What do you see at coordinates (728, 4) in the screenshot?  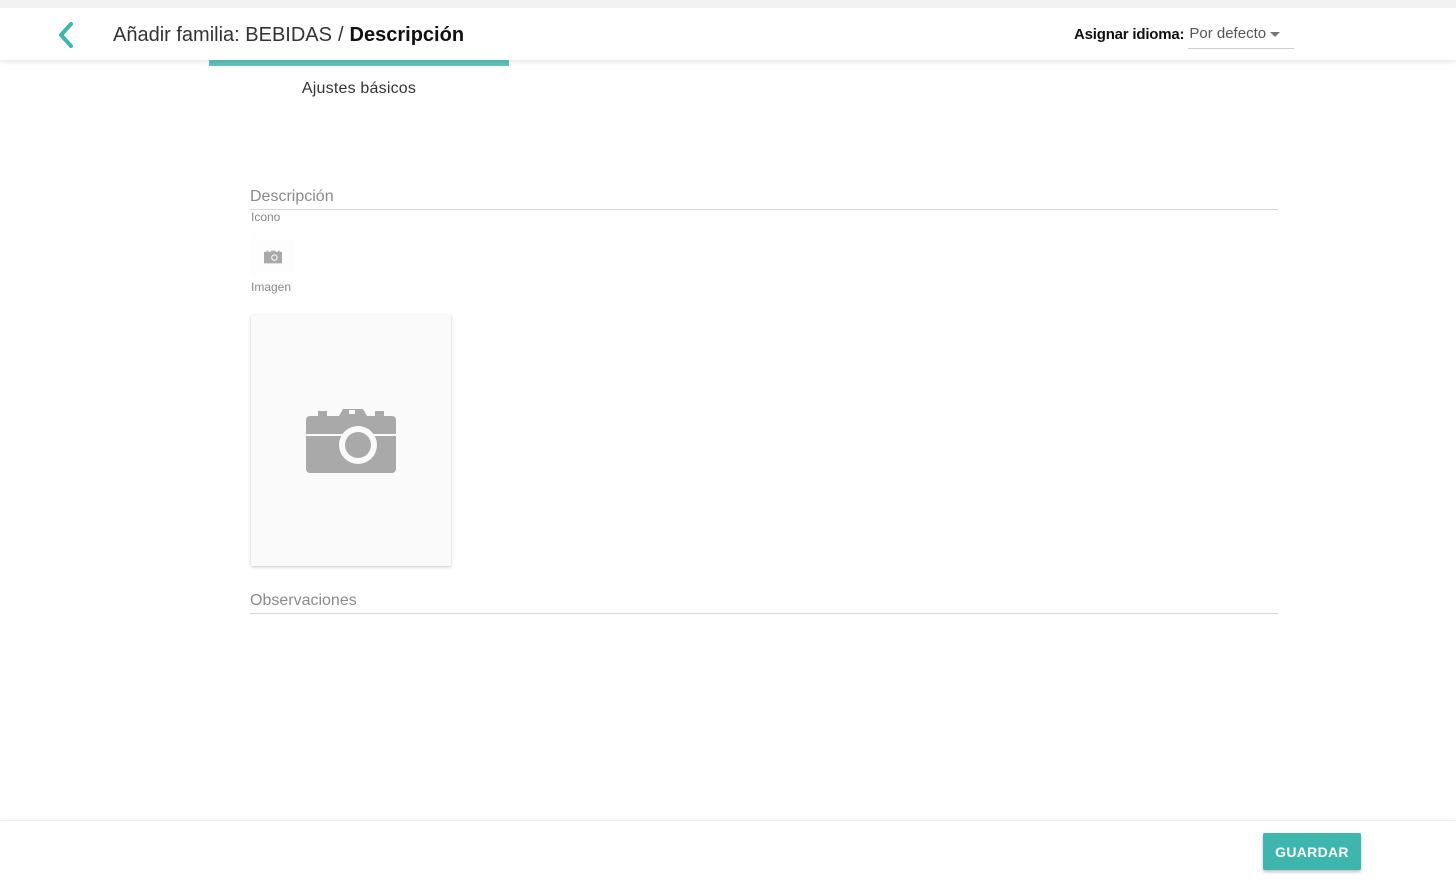 I see `top-strip` at bounding box center [728, 4].